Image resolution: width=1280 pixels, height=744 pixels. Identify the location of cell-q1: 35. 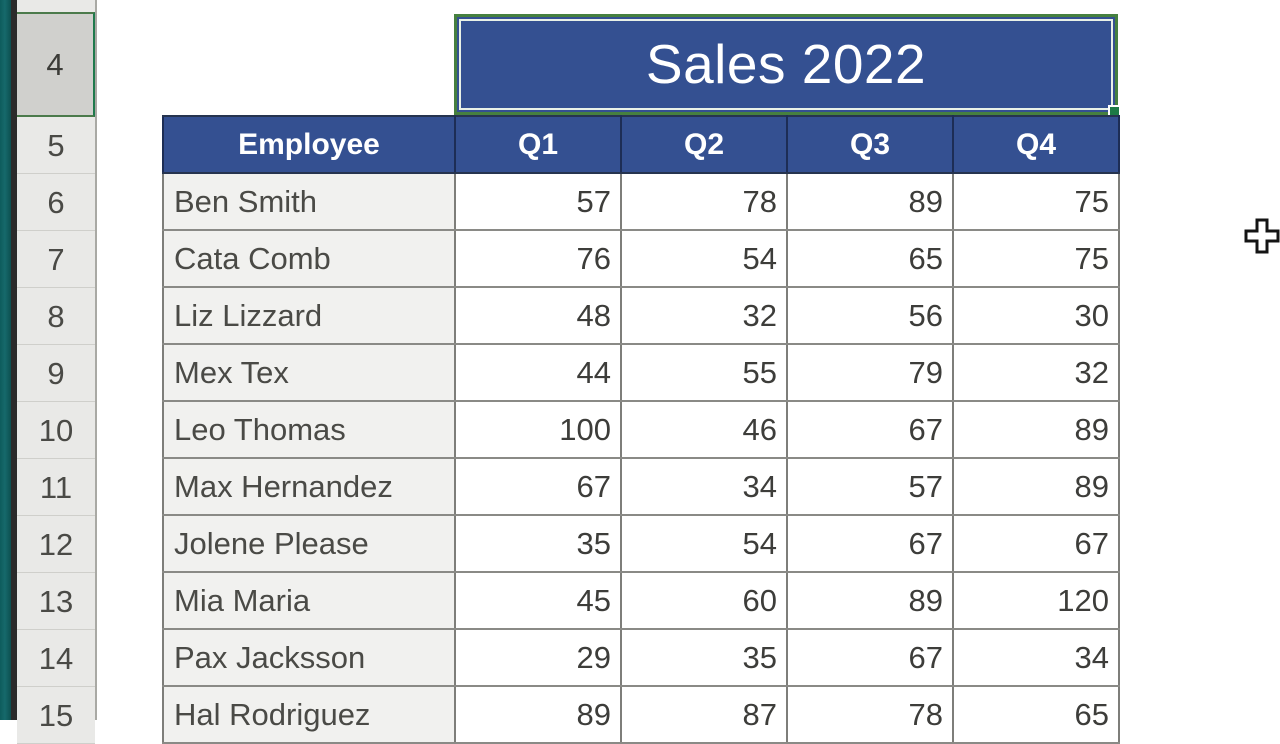
(538, 544).